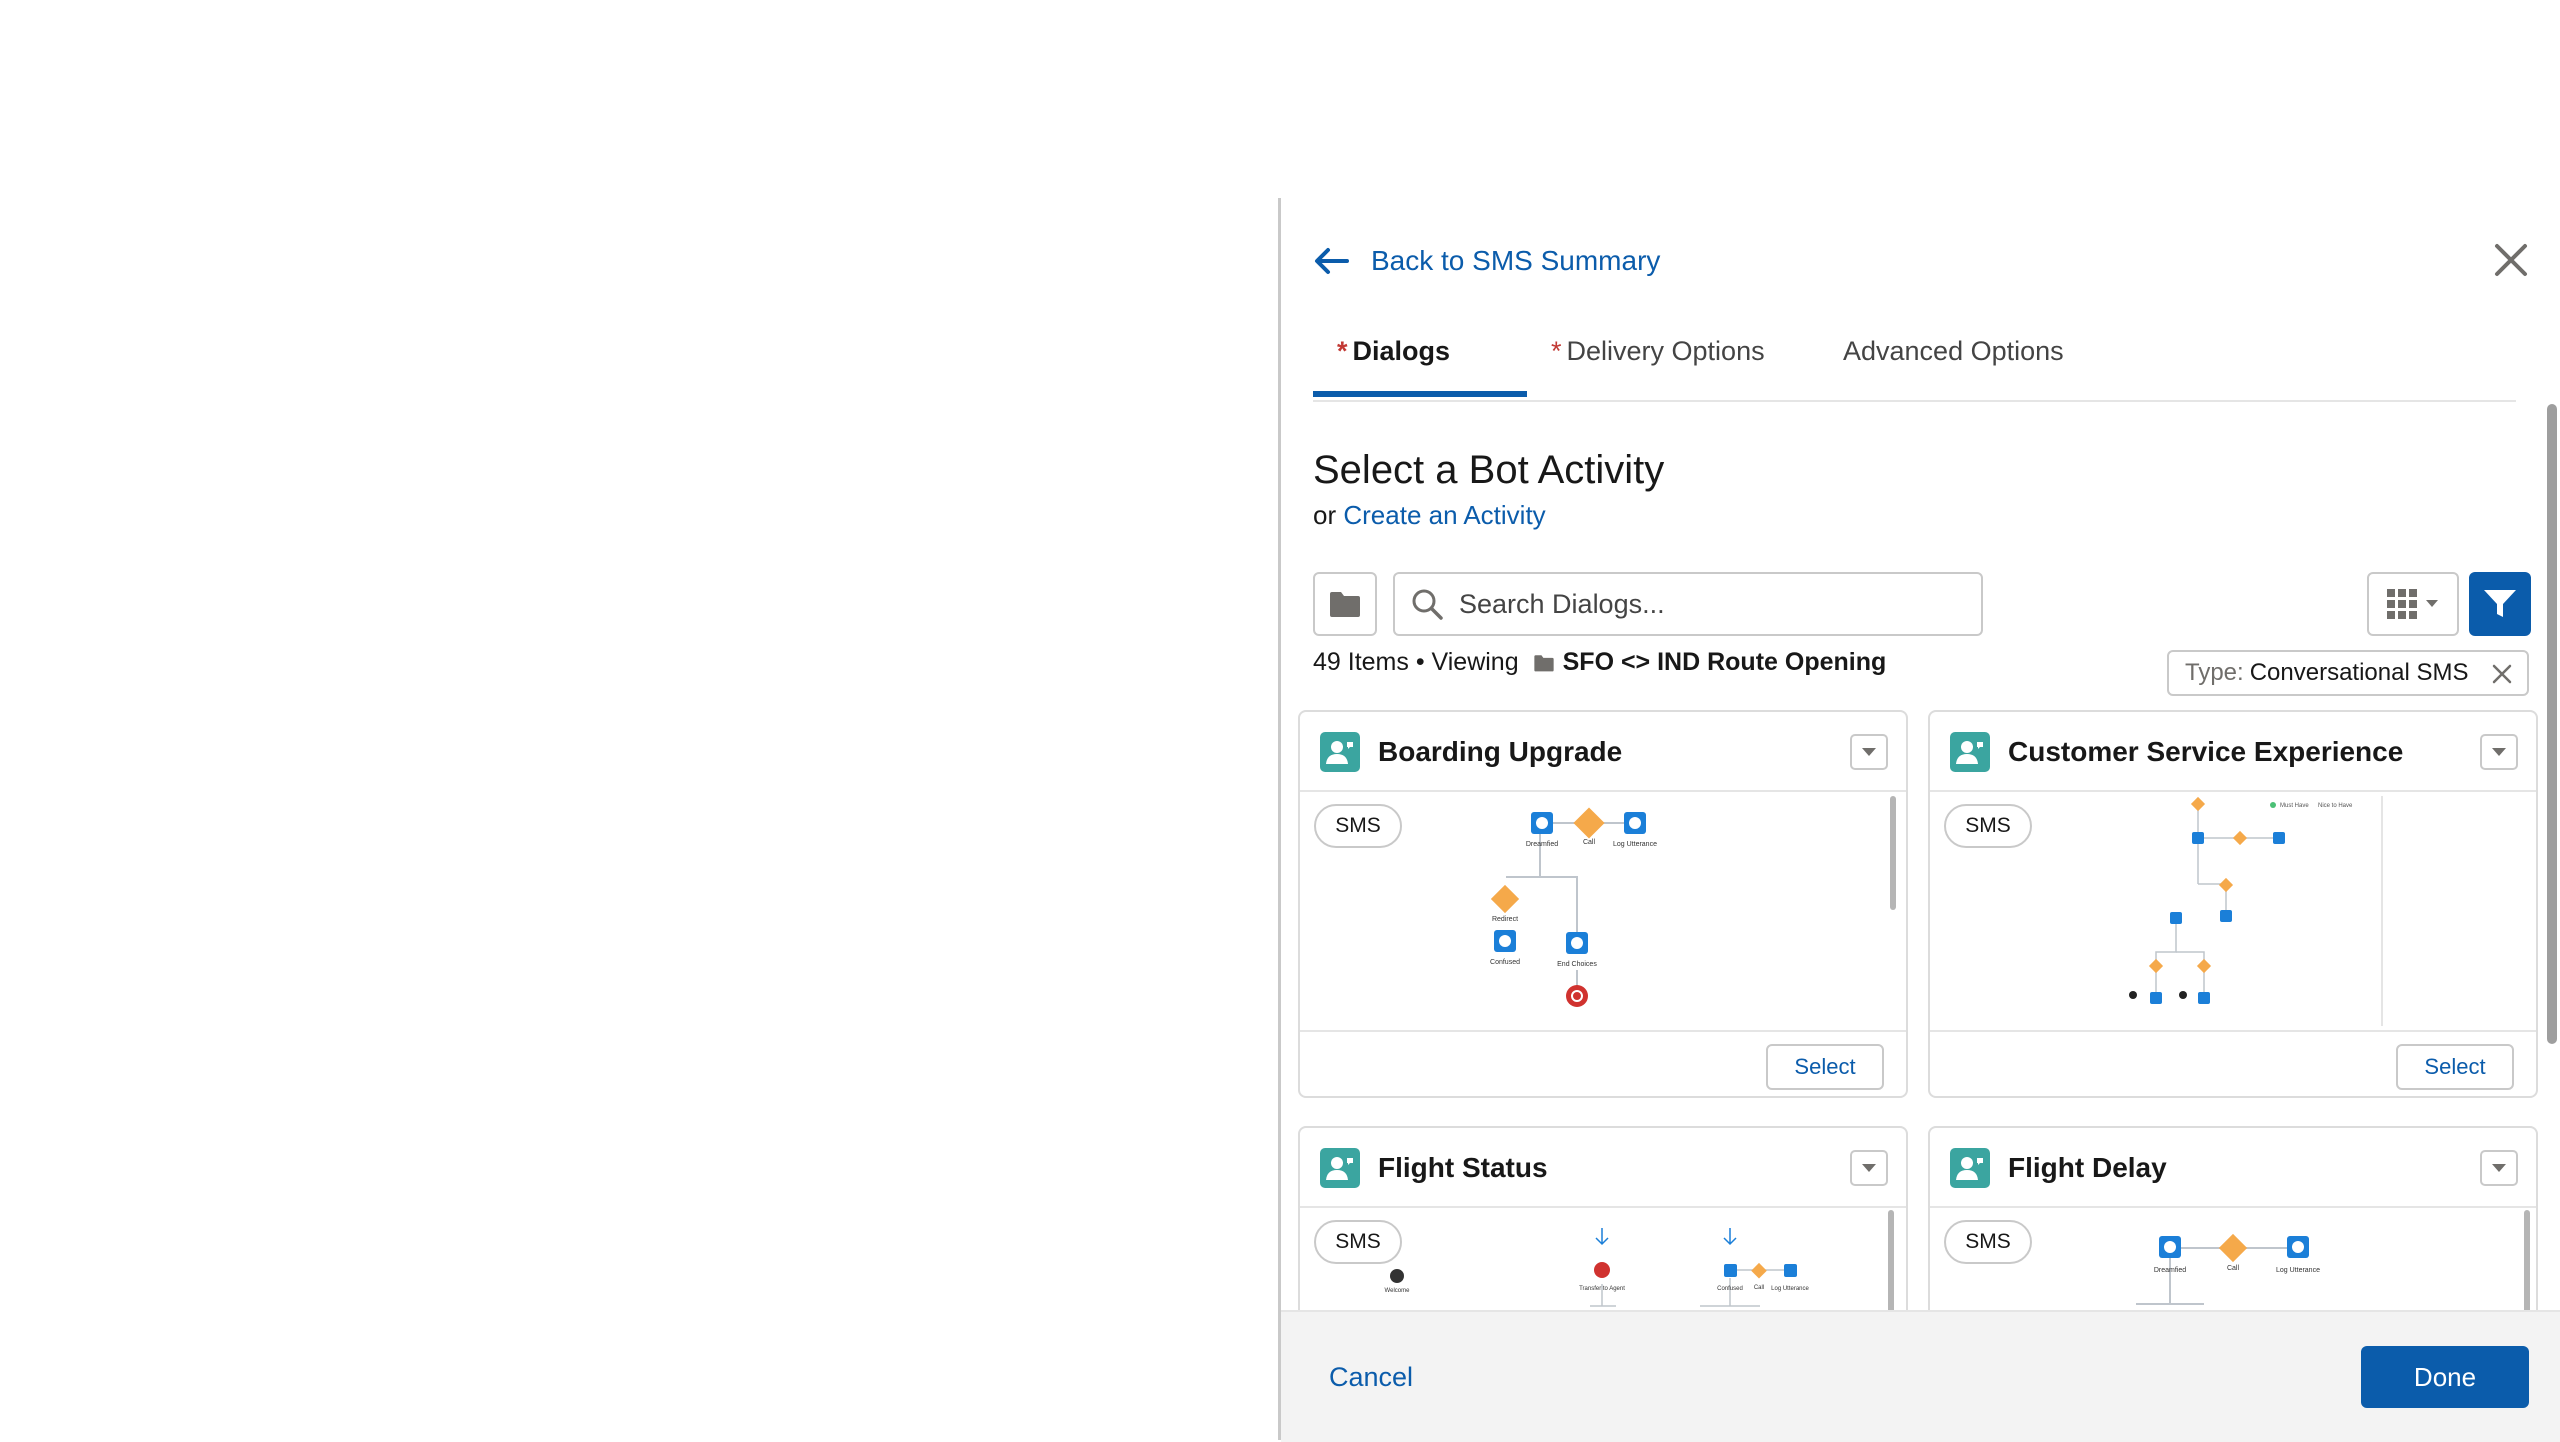  Describe the element at coordinates (1603, 1168) in the screenshot. I see `card-header: Flight Status` at that location.